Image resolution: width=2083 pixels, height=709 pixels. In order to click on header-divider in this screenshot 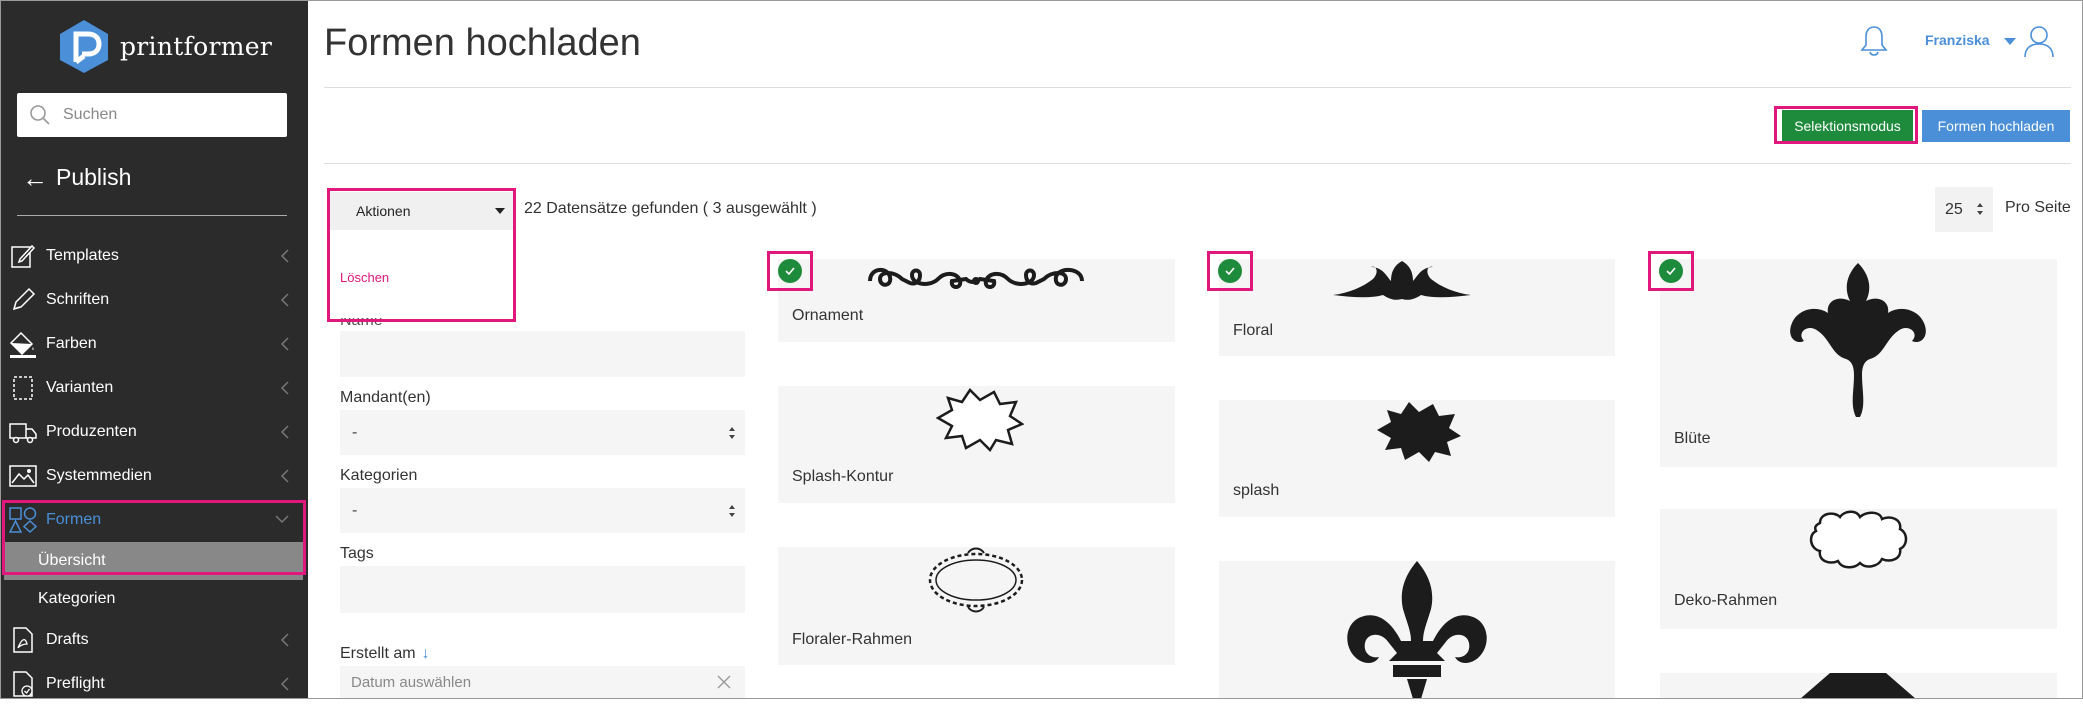, I will do `click(1197, 87)`.